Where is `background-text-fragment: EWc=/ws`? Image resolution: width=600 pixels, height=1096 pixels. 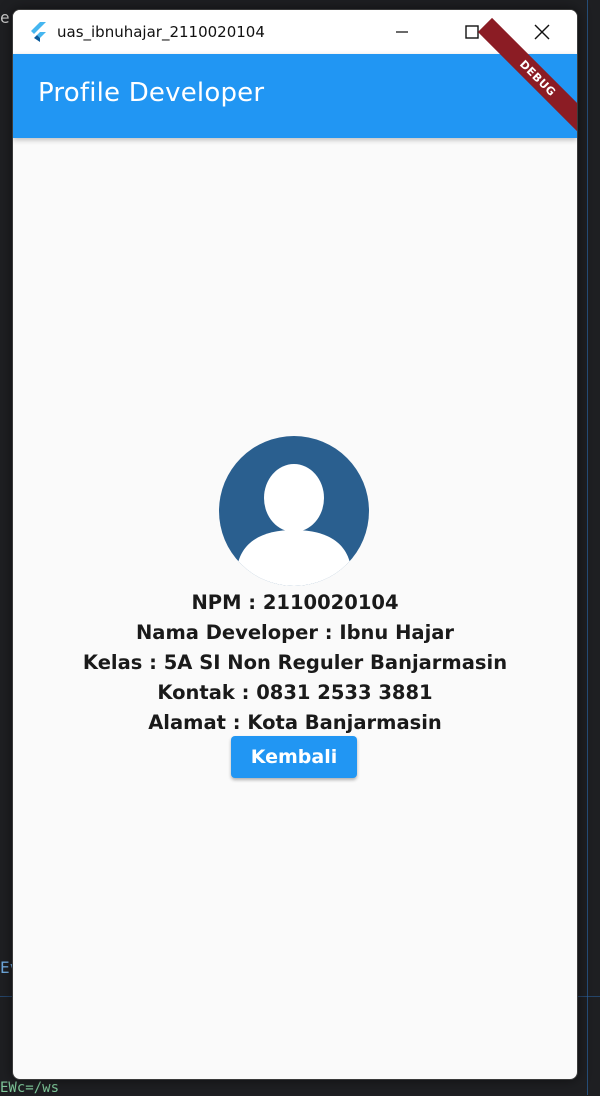 background-text-fragment: EWc=/ws is located at coordinates (30, 1088).